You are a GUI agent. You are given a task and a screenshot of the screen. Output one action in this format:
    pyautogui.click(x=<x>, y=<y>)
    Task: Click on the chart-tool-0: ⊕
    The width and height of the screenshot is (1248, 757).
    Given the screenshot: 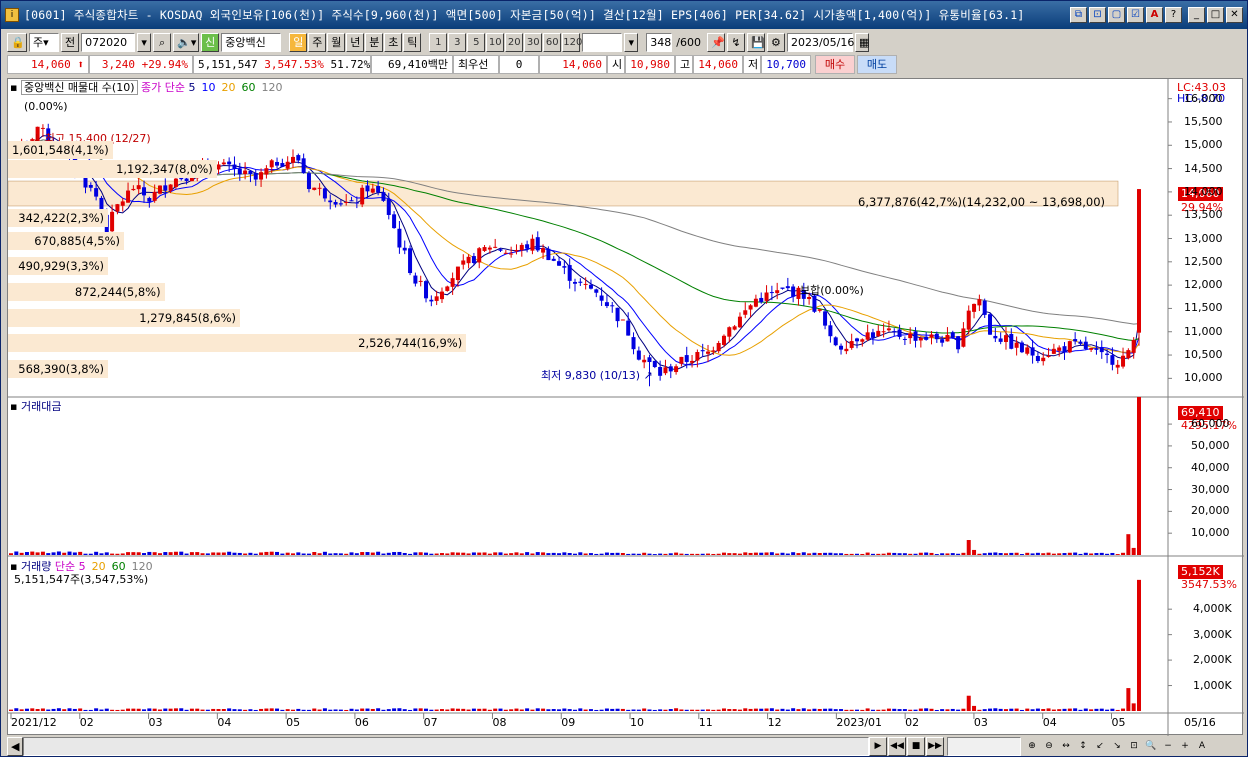 What is the action you would take?
    pyautogui.click(x=1032, y=746)
    